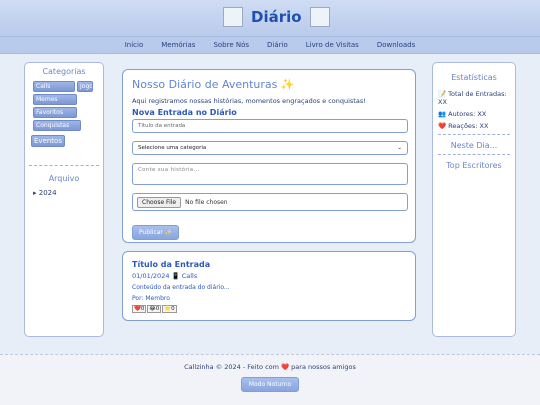  What do you see at coordinates (399, 148) in the screenshot?
I see `chevron-down-icon: ⌄` at bounding box center [399, 148].